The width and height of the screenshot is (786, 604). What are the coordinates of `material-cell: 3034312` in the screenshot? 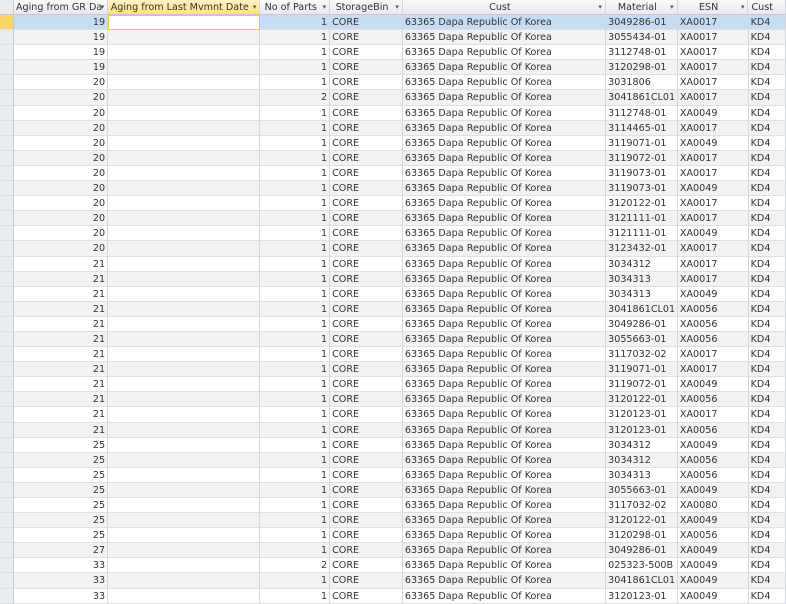 It's located at (642, 445).